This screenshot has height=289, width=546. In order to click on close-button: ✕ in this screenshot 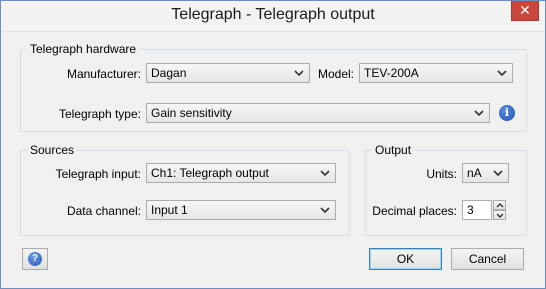, I will do `click(525, 11)`.